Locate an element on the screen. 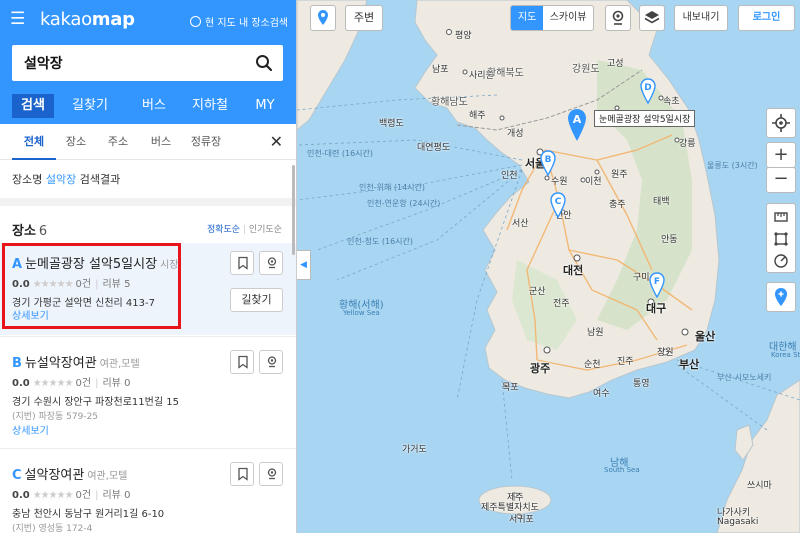 The width and height of the screenshot is (800, 533). pin-a-icon: A is located at coordinates (577, 125).